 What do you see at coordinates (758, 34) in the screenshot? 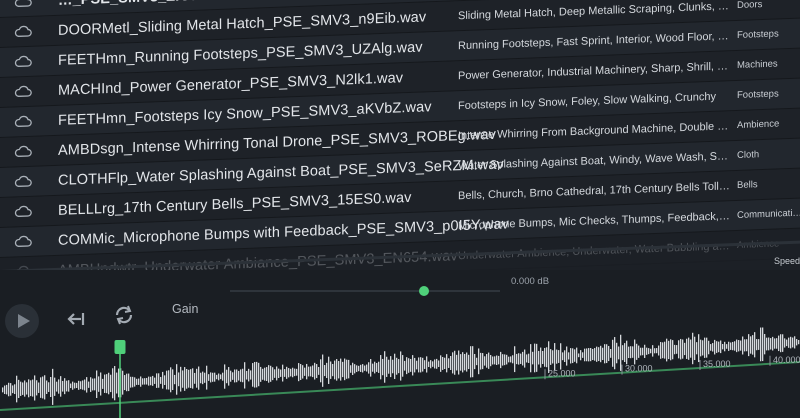
I see `file-category: Footsteps` at bounding box center [758, 34].